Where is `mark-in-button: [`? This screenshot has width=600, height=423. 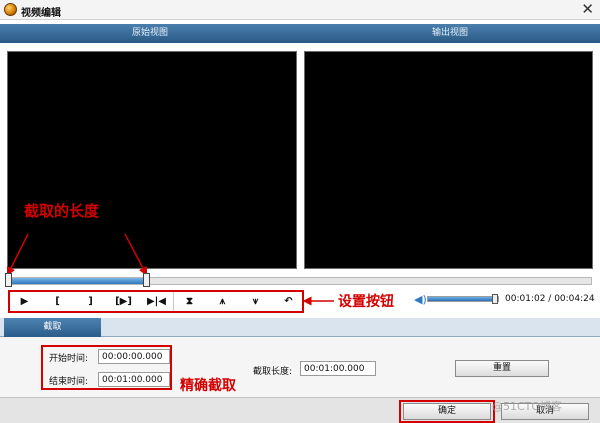
mark-in-button: [ is located at coordinates (57, 301).